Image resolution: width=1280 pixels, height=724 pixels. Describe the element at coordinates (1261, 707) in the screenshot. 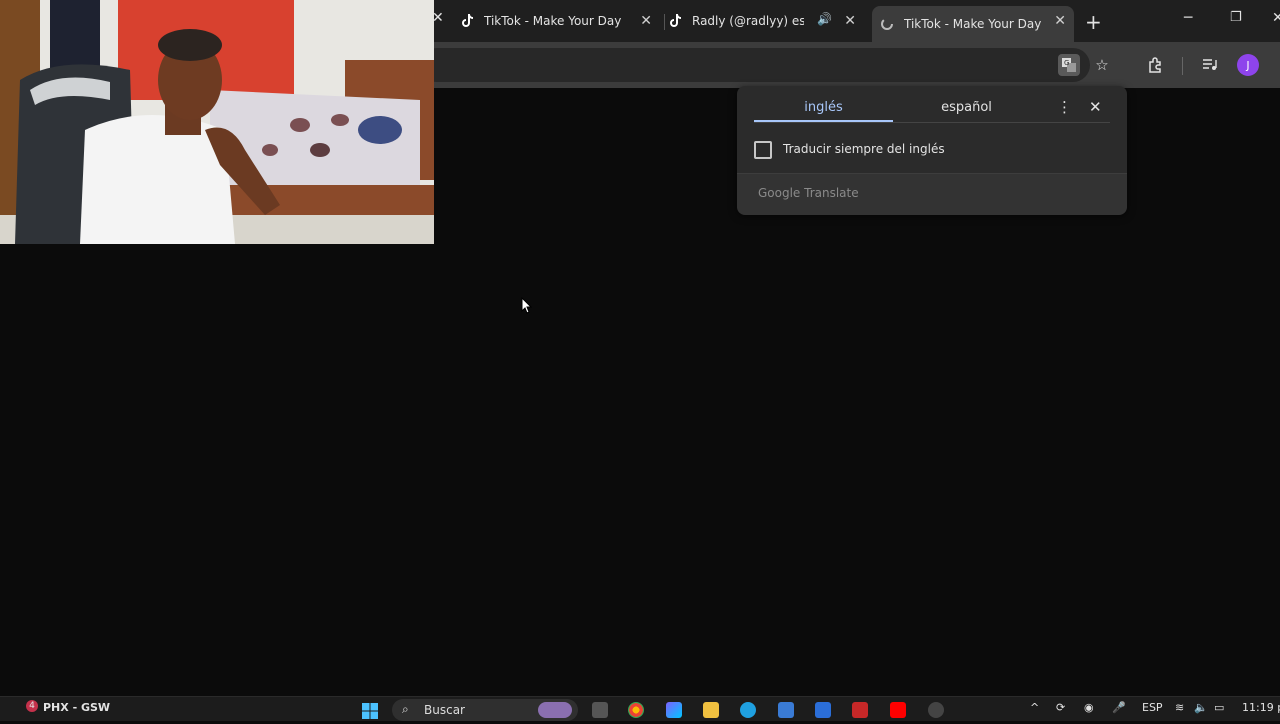

I see `clock: 11:19 p.` at that location.